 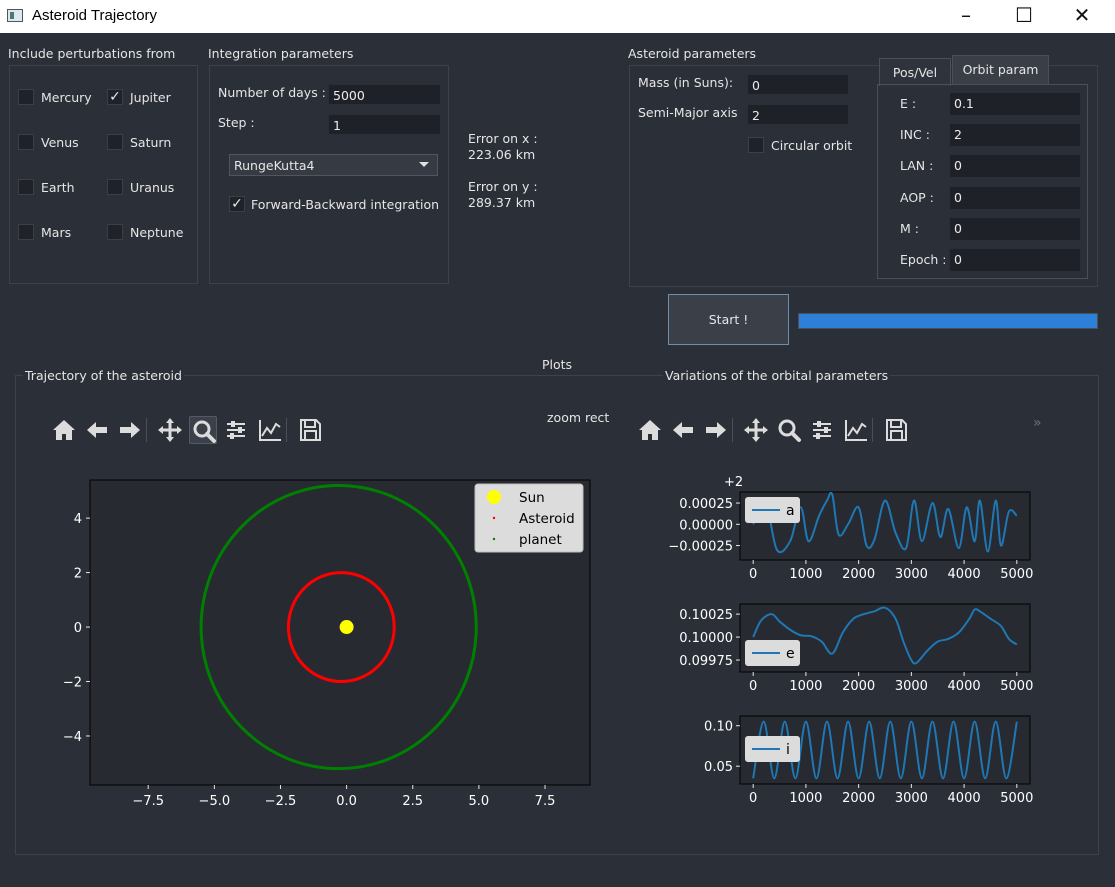 I want to click on checkbox-saturn, so click(x=115, y=142).